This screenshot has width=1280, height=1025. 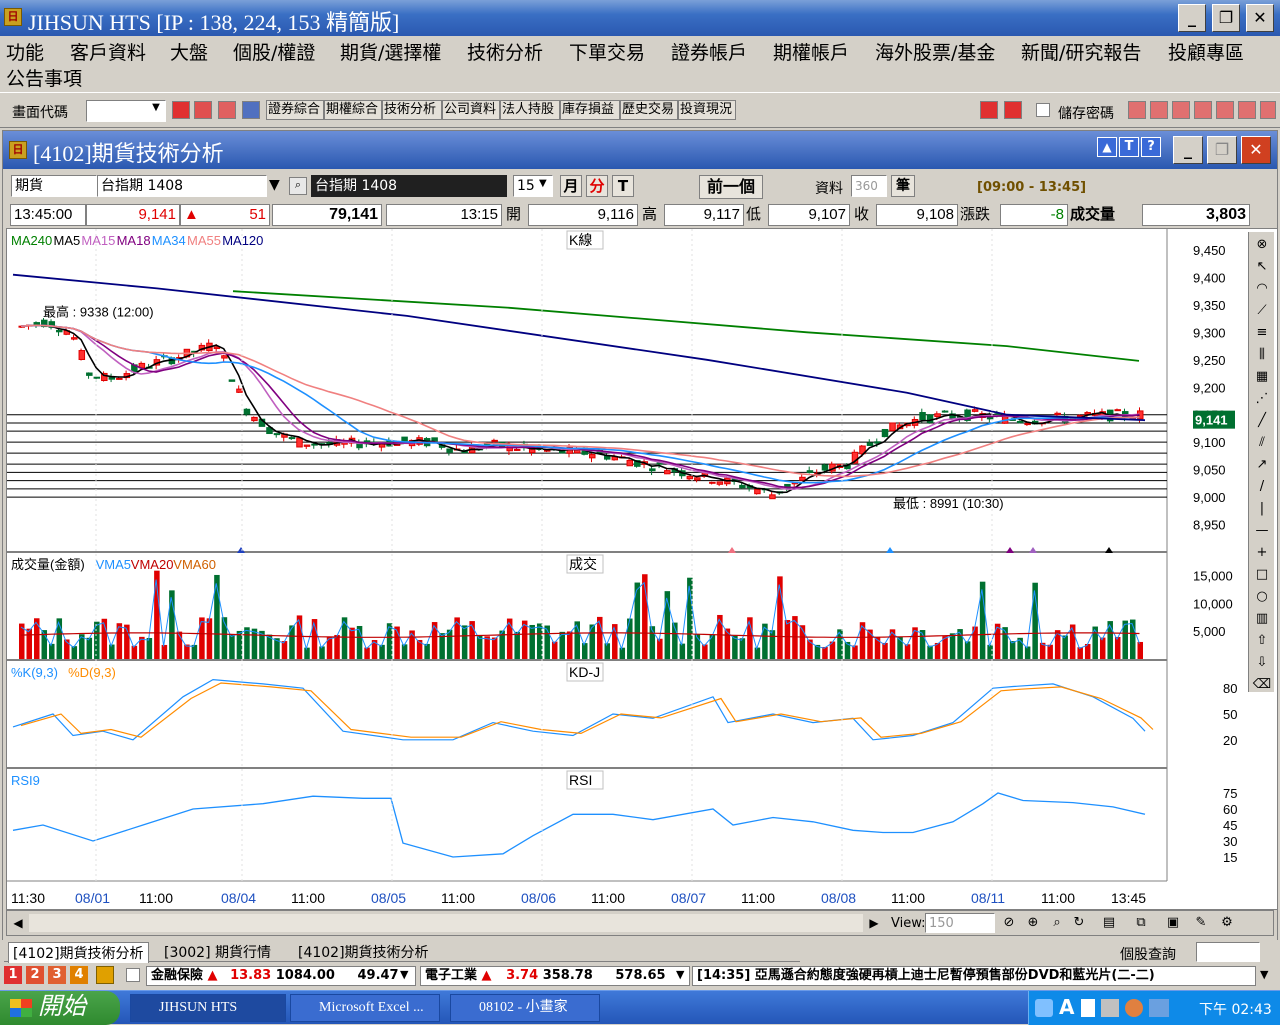 What do you see at coordinates (108, 51) in the screenshot?
I see `menu-customer: 客戶資料` at bounding box center [108, 51].